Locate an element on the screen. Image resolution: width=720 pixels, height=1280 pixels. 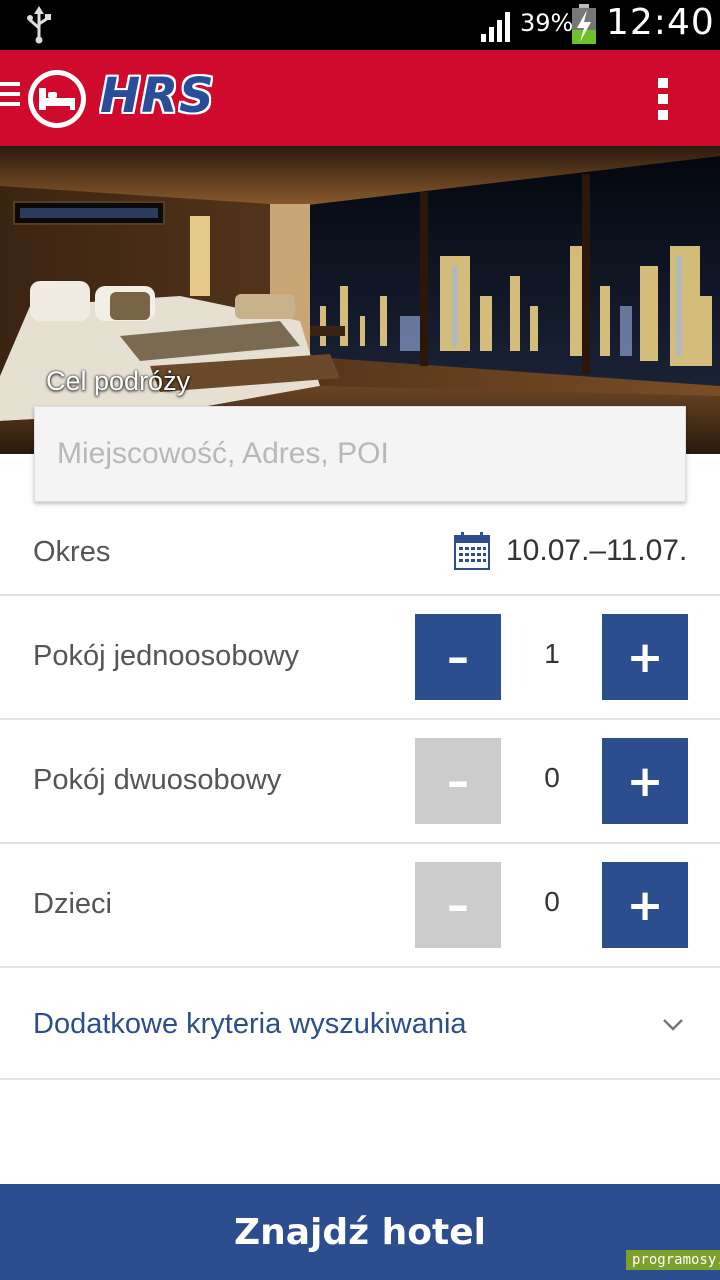
signal-icon is located at coordinates (495, 27).